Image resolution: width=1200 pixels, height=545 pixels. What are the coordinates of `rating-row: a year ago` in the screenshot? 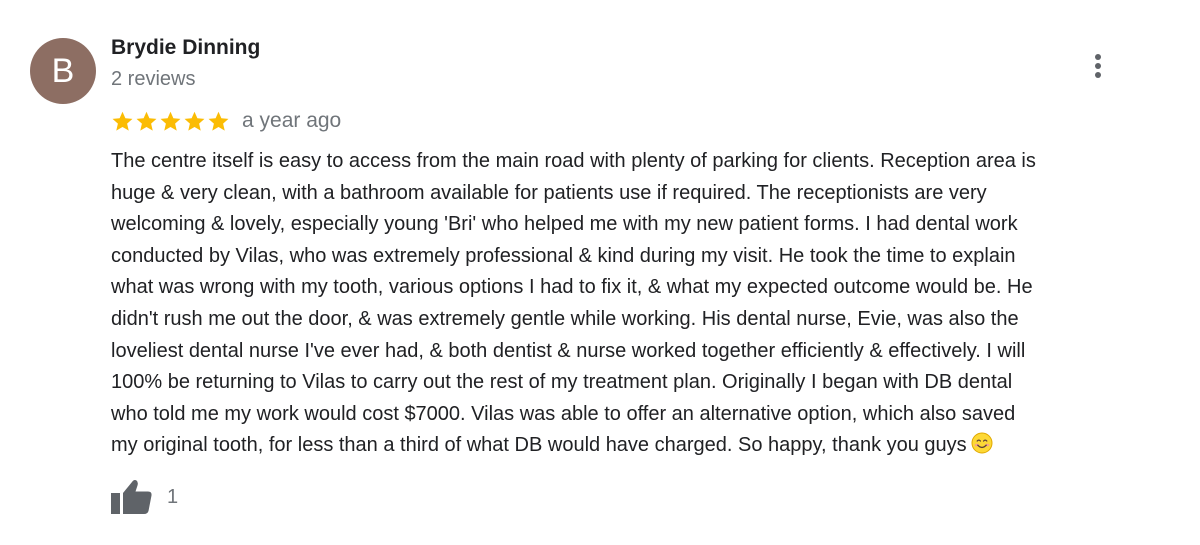 It's located at (226, 121).